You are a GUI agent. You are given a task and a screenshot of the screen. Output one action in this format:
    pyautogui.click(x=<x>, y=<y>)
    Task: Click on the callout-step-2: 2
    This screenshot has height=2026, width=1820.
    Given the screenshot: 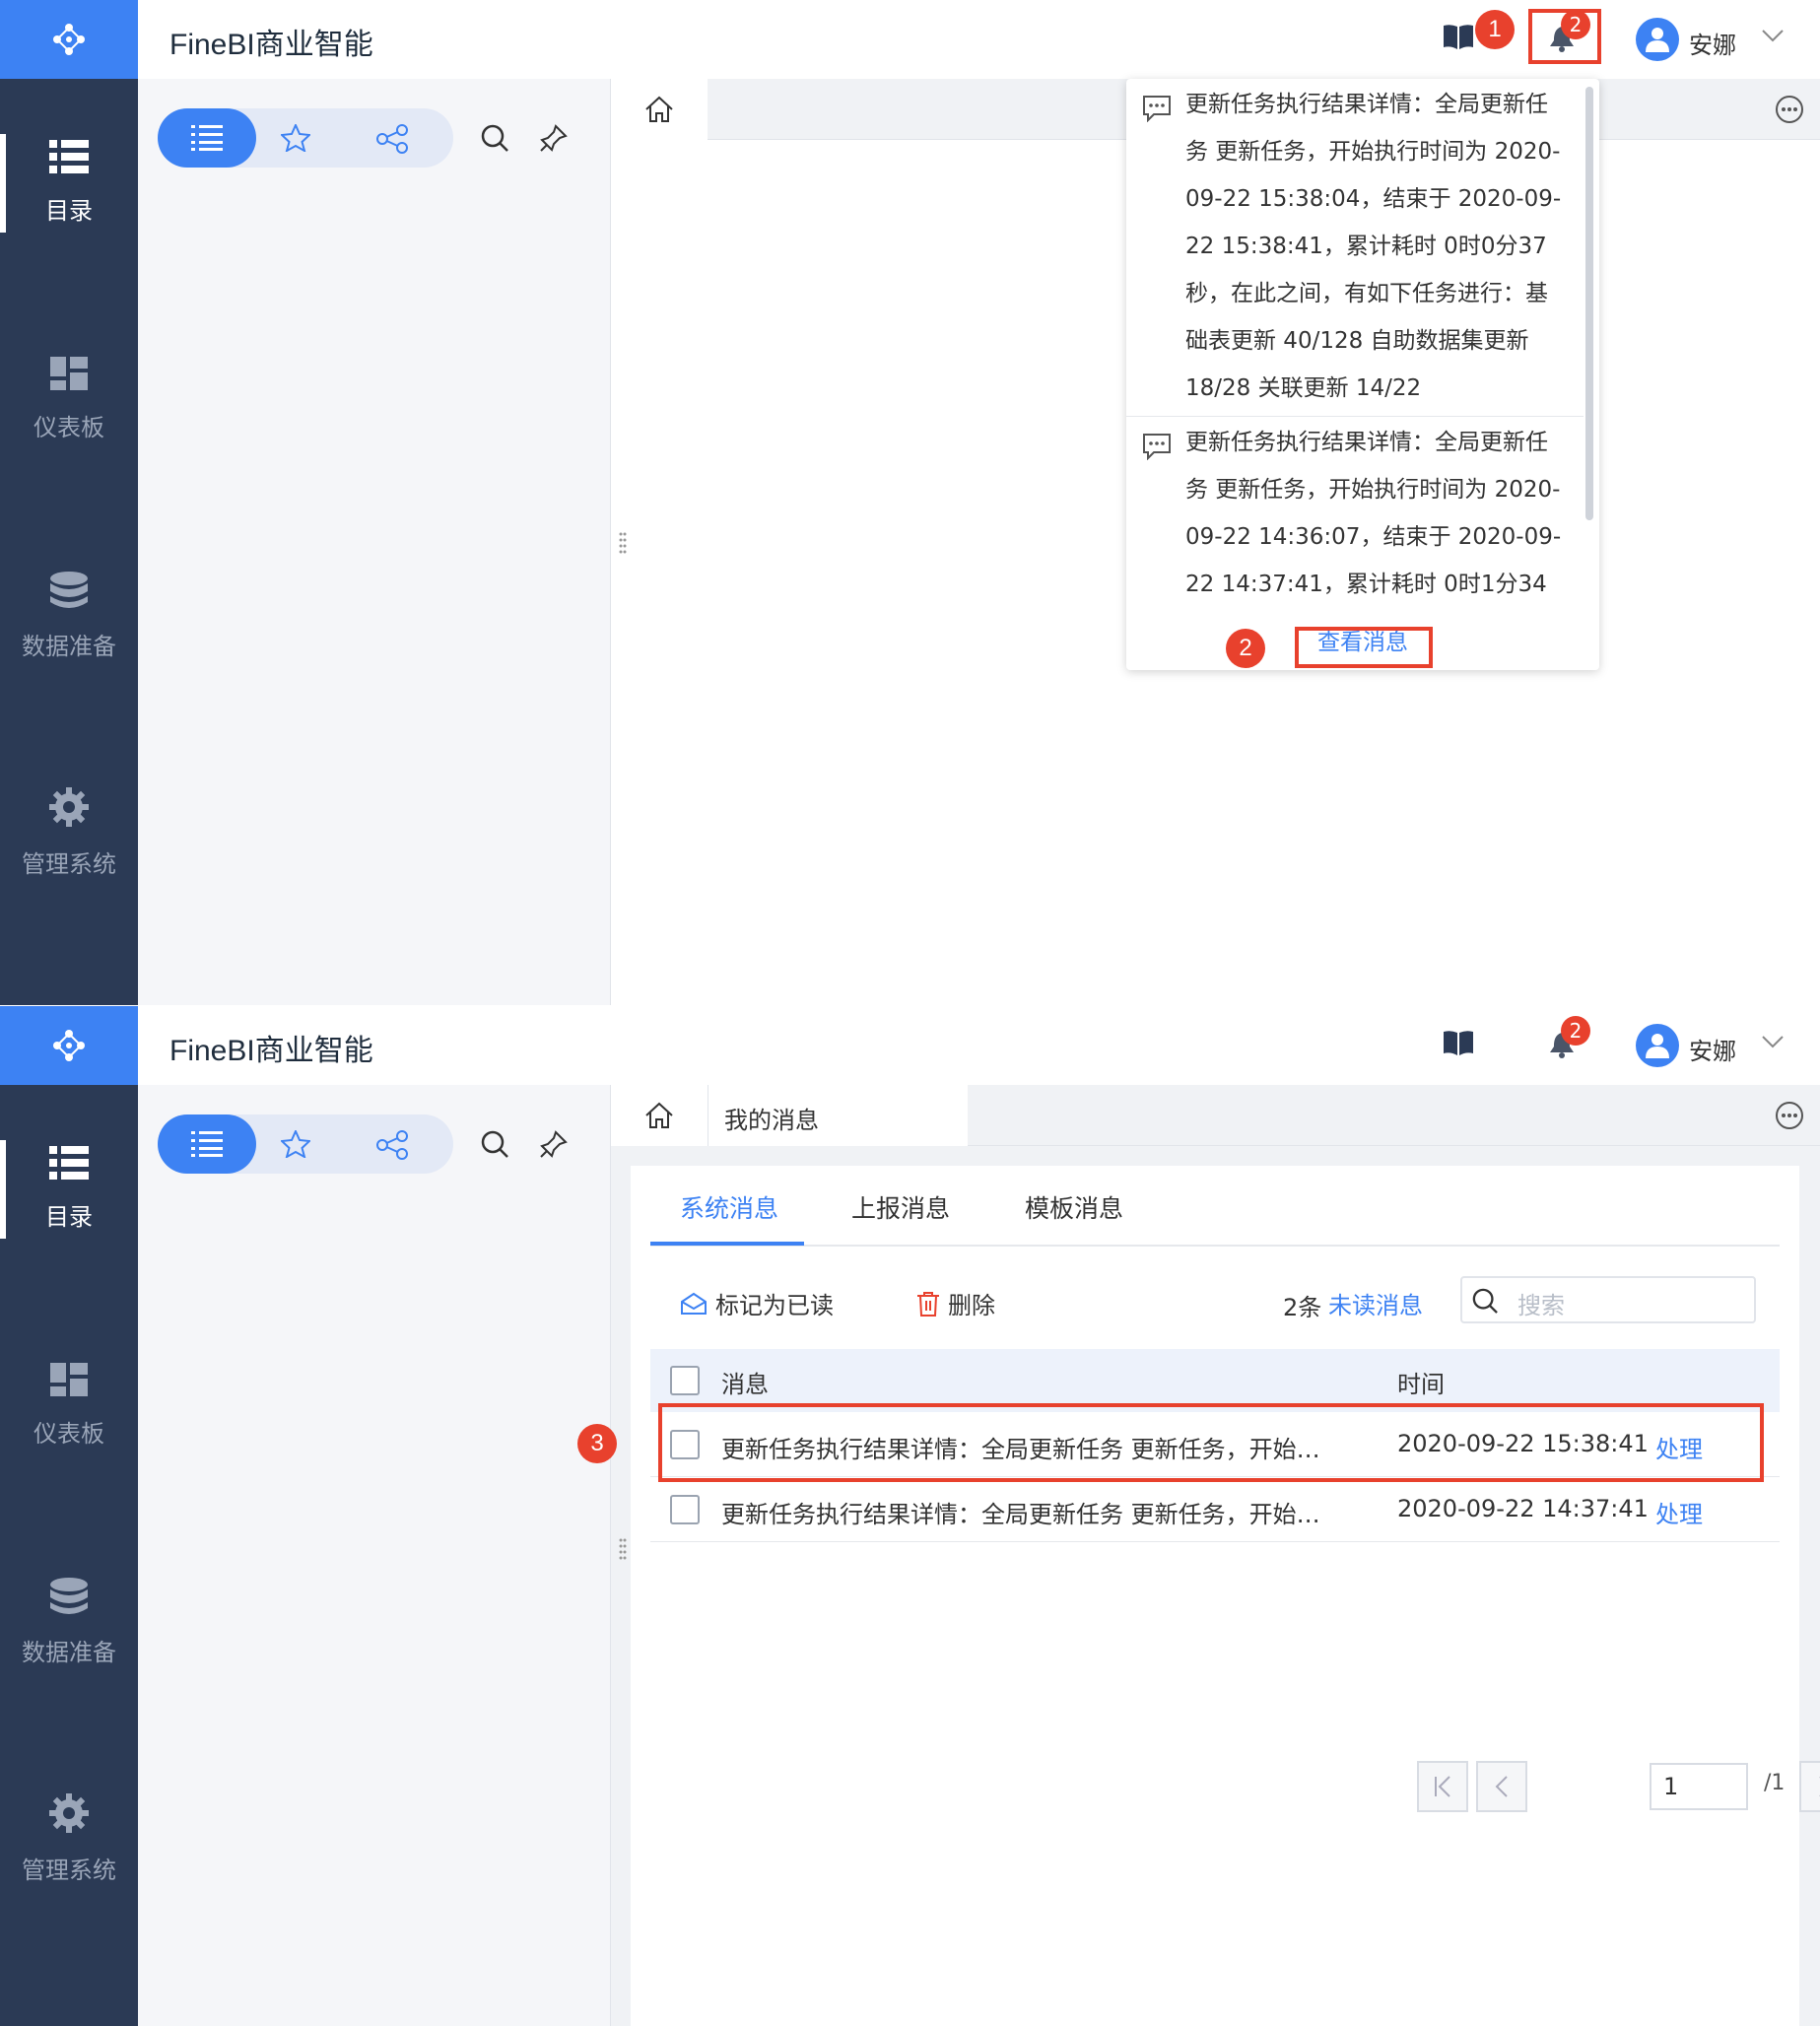 What is the action you would take?
    pyautogui.click(x=1245, y=648)
    